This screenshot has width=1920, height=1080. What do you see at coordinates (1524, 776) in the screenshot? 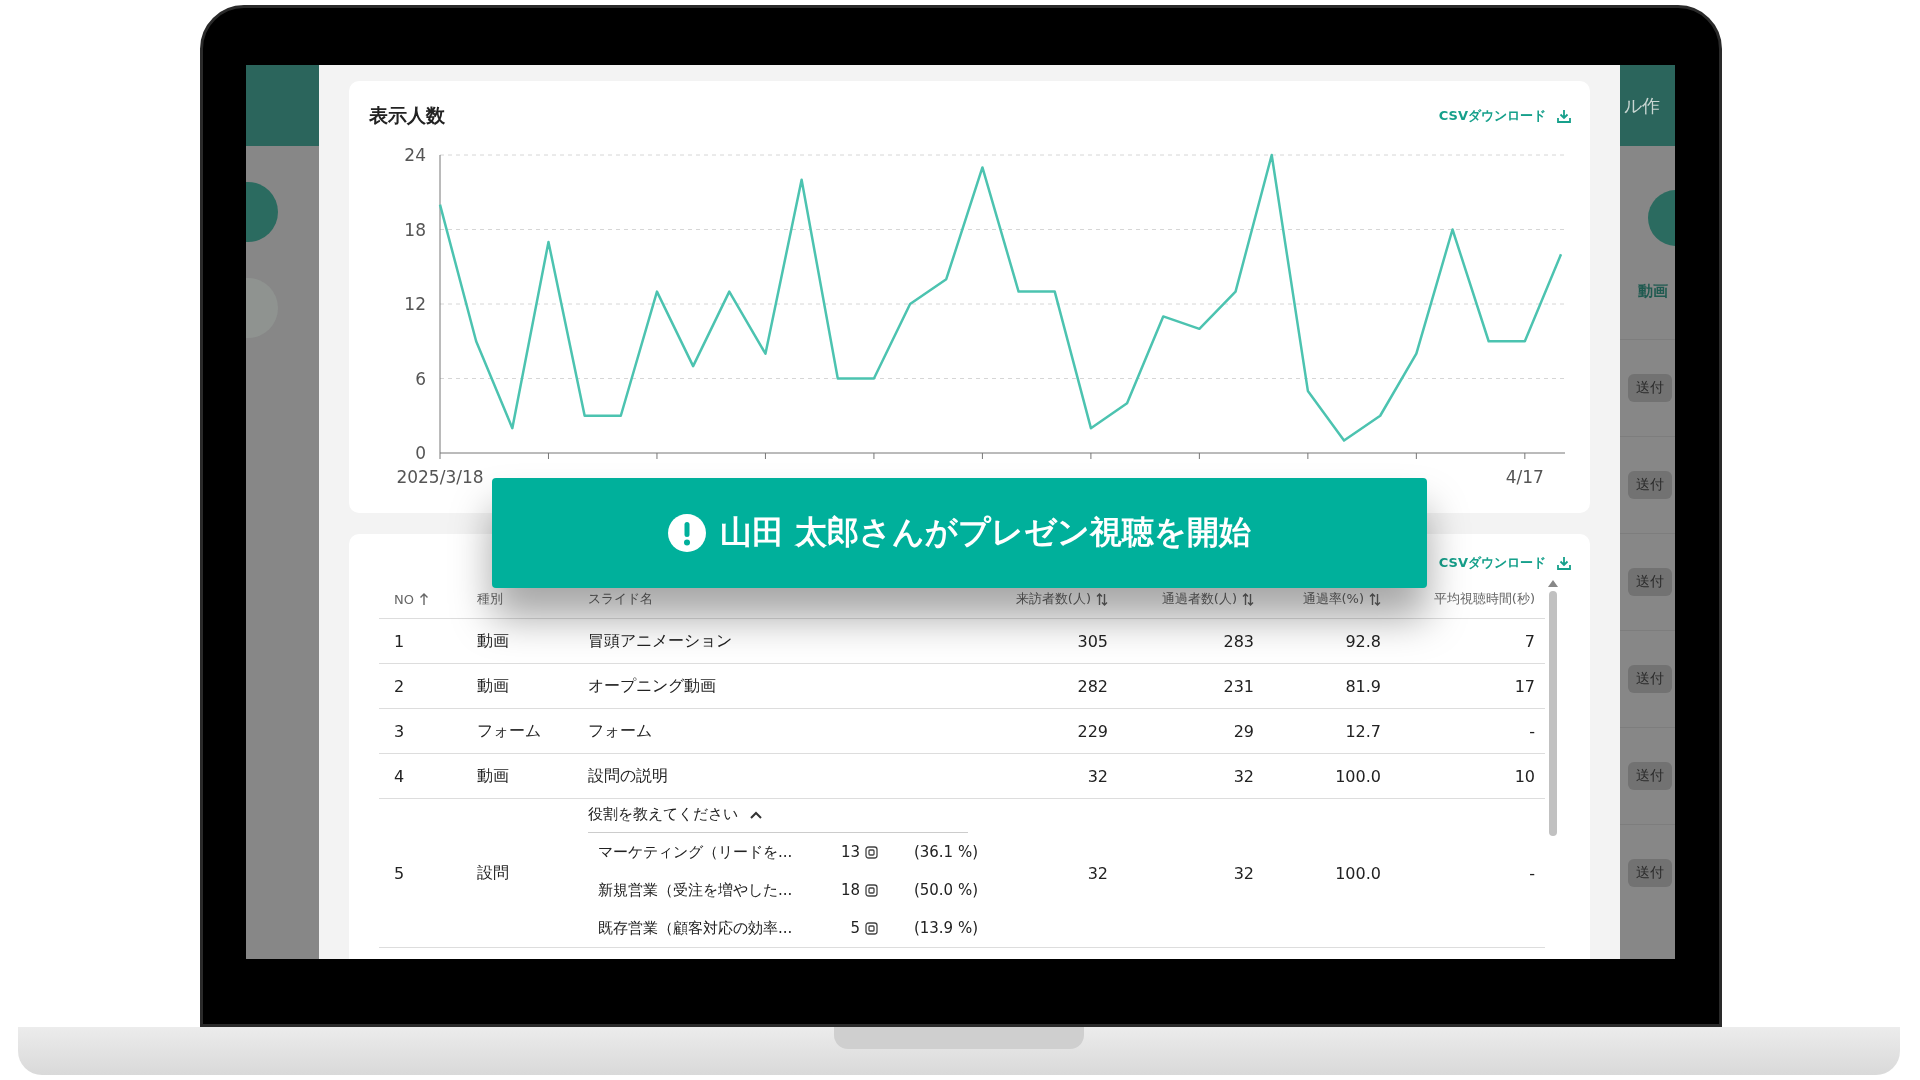
I see `table-cell-text: 10` at bounding box center [1524, 776].